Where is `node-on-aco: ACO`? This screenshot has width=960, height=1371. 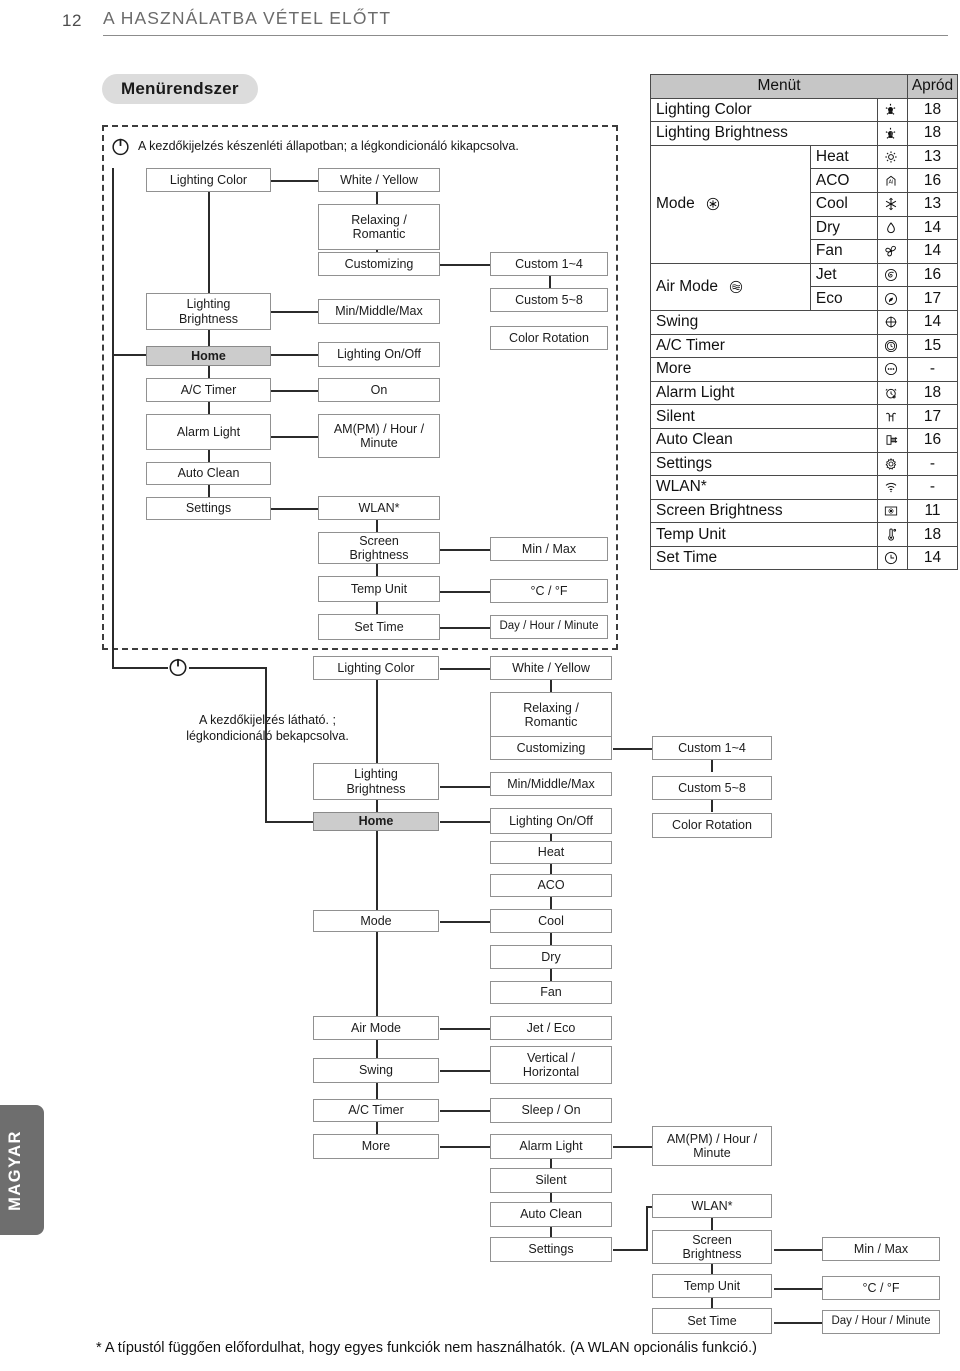 node-on-aco: ACO is located at coordinates (551, 885).